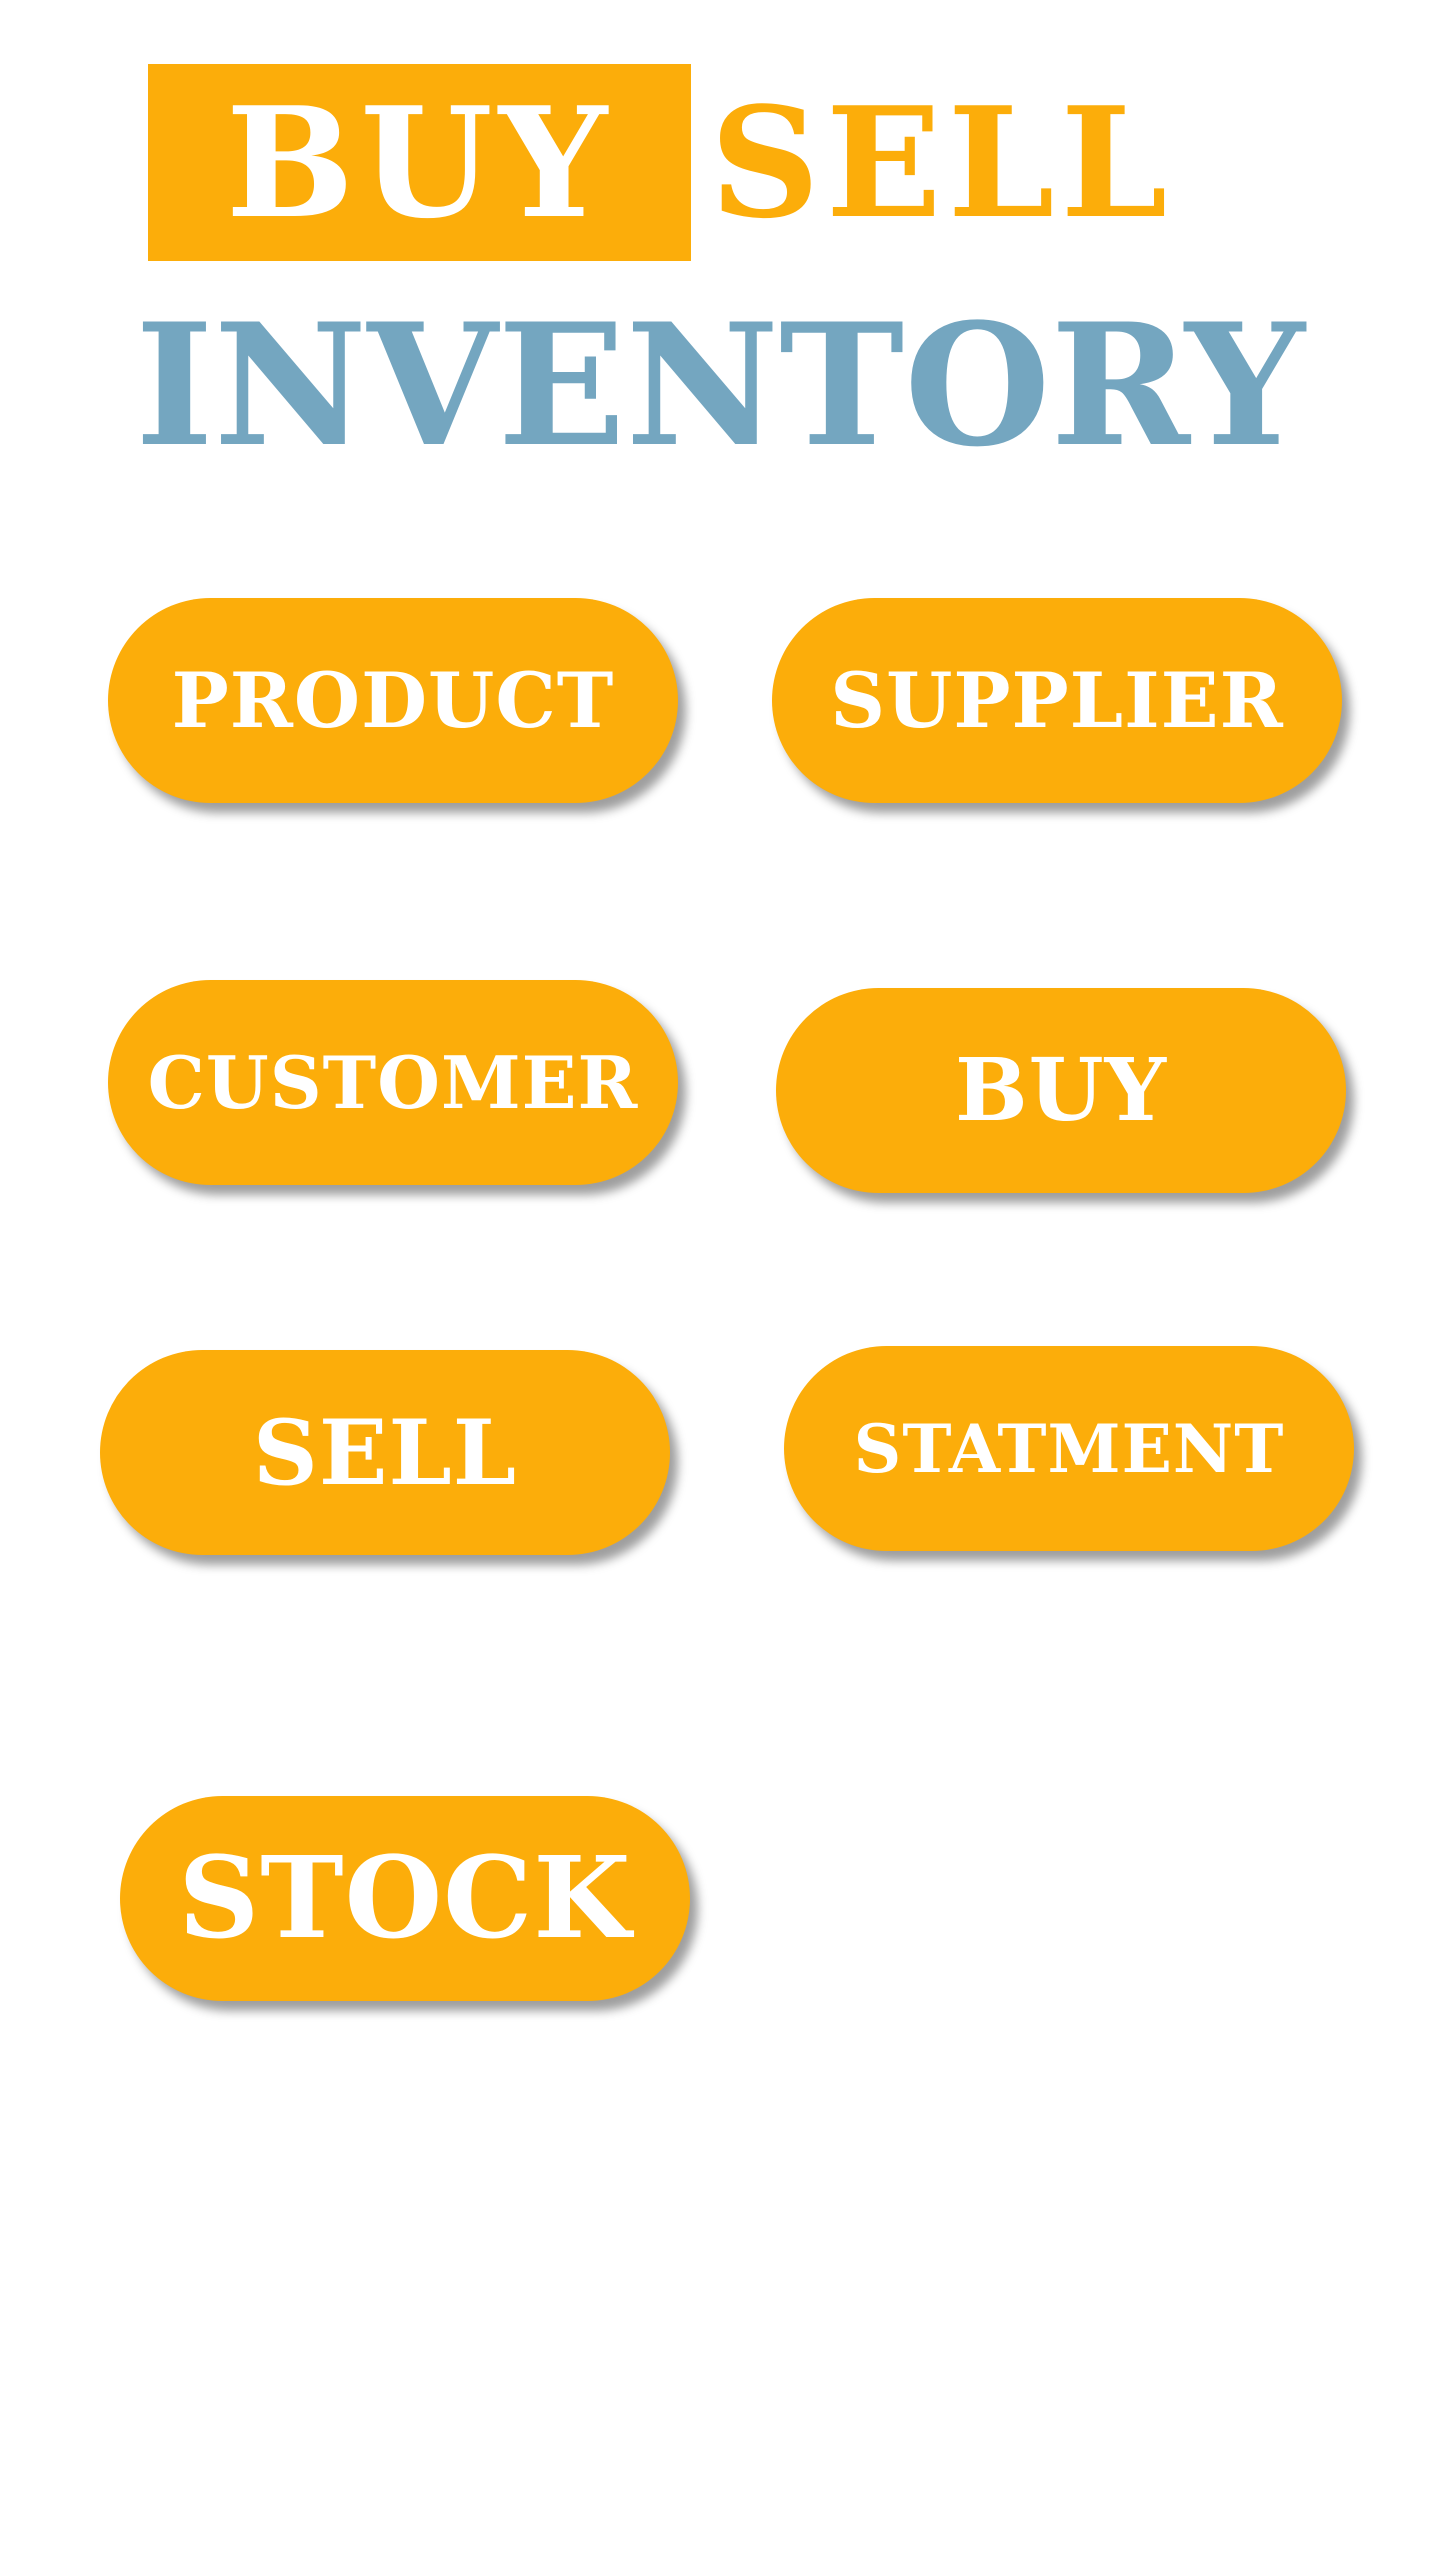 The height and width of the screenshot is (2560, 1440). Describe the element at coordinates (419, 162) in the screenshot. I see `logo-buy-text: BUY` at that location.